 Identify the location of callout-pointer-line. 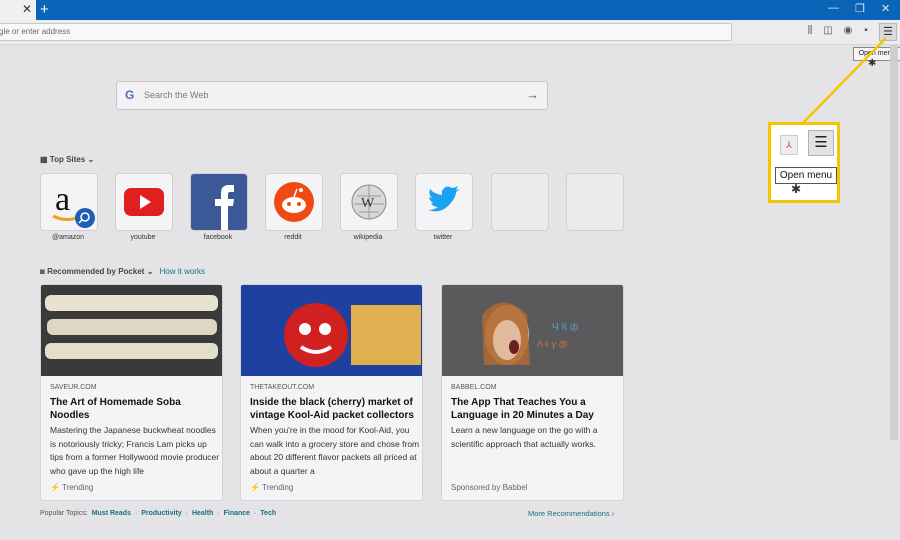
(844, 81).